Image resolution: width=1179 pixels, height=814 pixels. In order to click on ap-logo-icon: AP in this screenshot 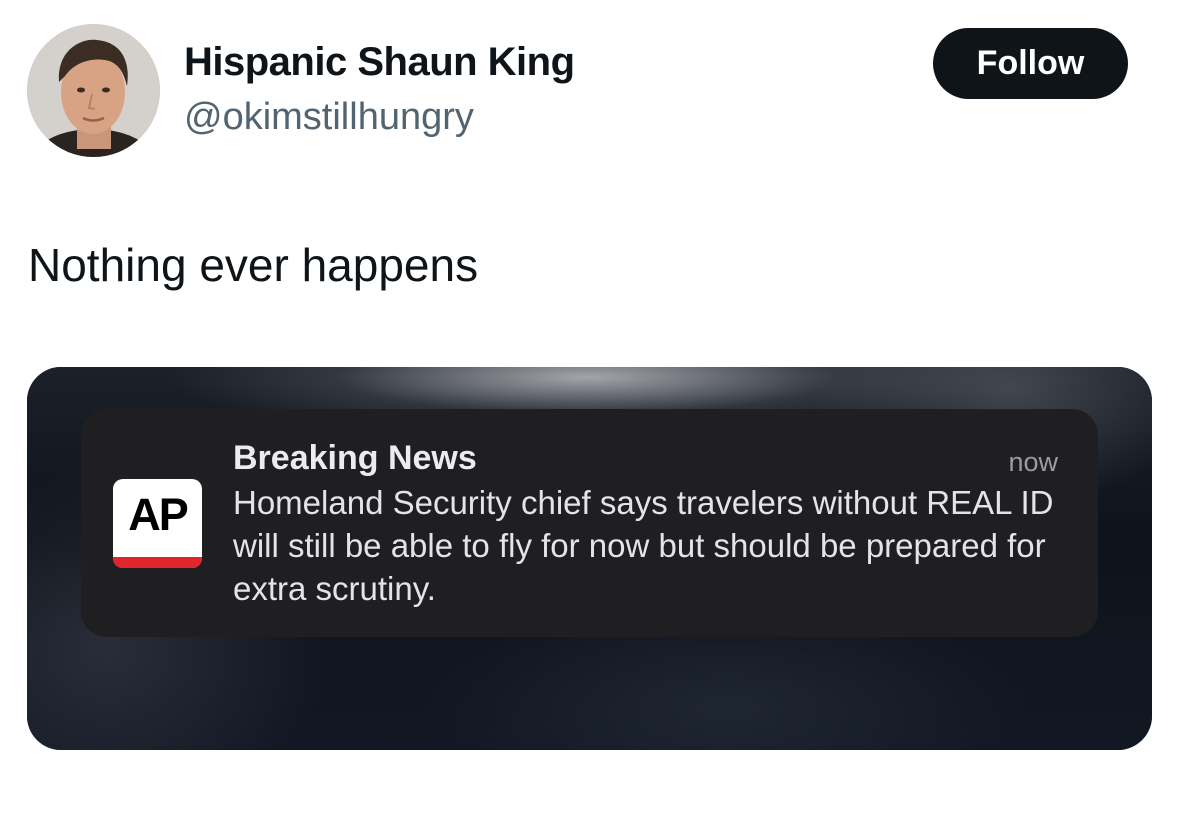, I will do `click(157, 523)`.